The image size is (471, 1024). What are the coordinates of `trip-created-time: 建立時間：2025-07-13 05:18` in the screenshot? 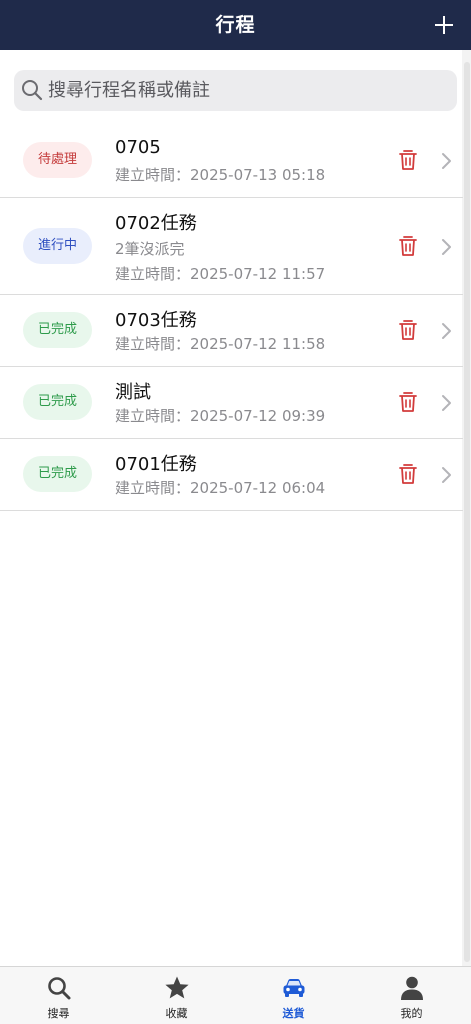 It's located at (220, 175).